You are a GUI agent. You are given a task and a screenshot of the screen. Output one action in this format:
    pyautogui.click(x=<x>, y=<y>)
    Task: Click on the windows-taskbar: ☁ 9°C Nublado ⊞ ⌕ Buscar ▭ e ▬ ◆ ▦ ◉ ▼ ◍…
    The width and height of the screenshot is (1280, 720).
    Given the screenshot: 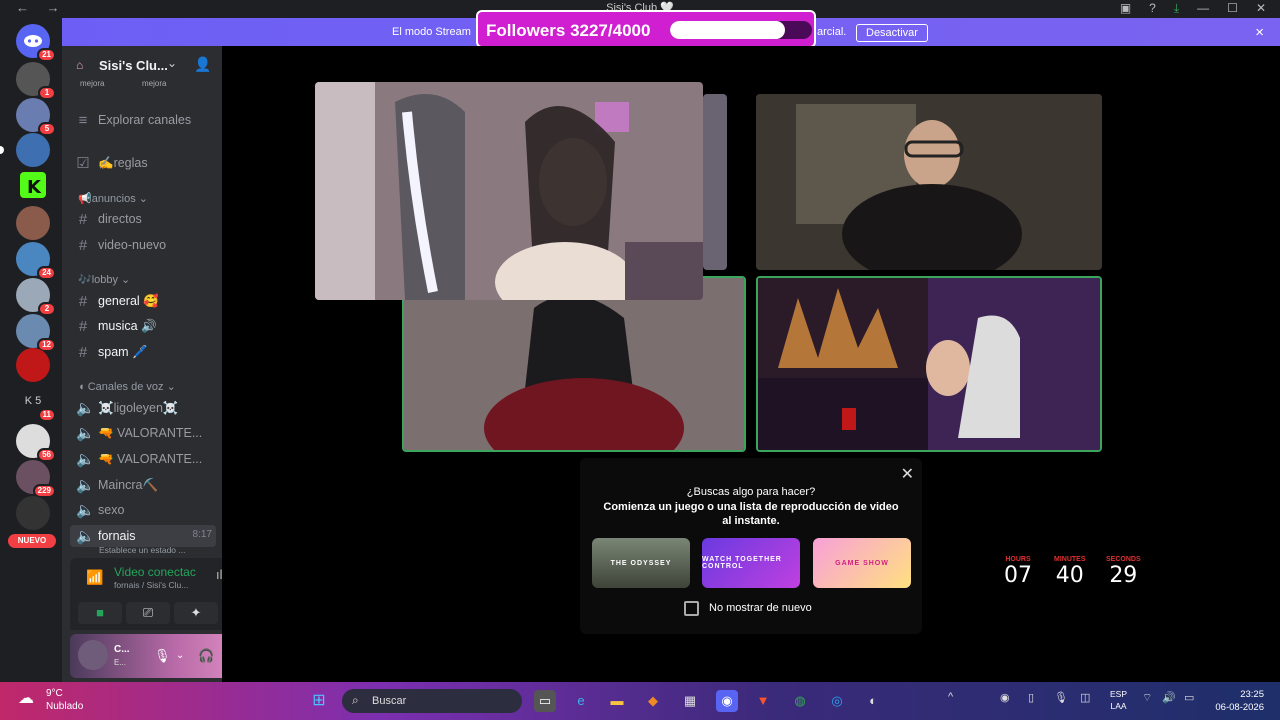 What is the action you would take?
    pyautogui.click(x=640, y=701)
    